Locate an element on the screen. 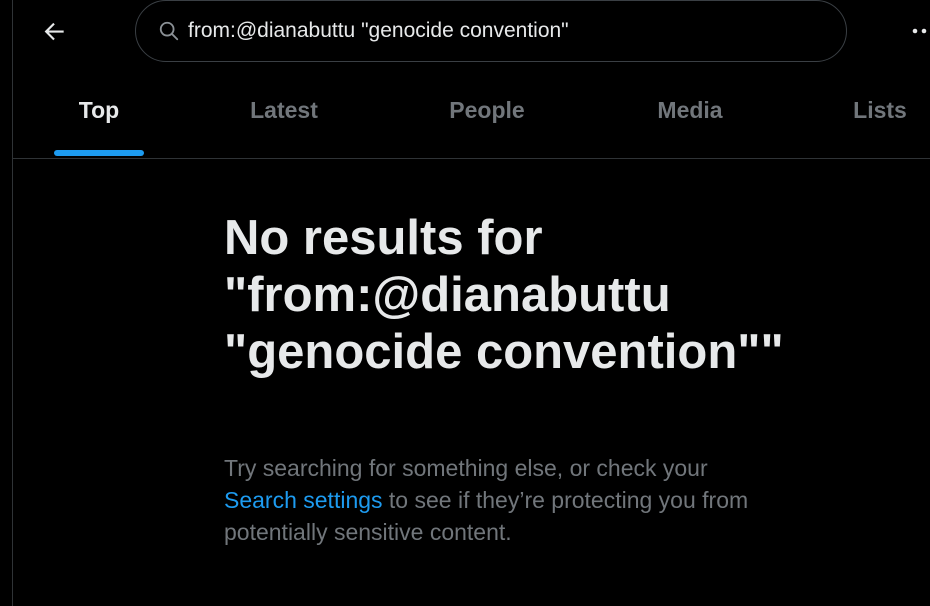 This screenshot has width=930, height=606. tab-label: Lists is located at coordinates (880, 109).